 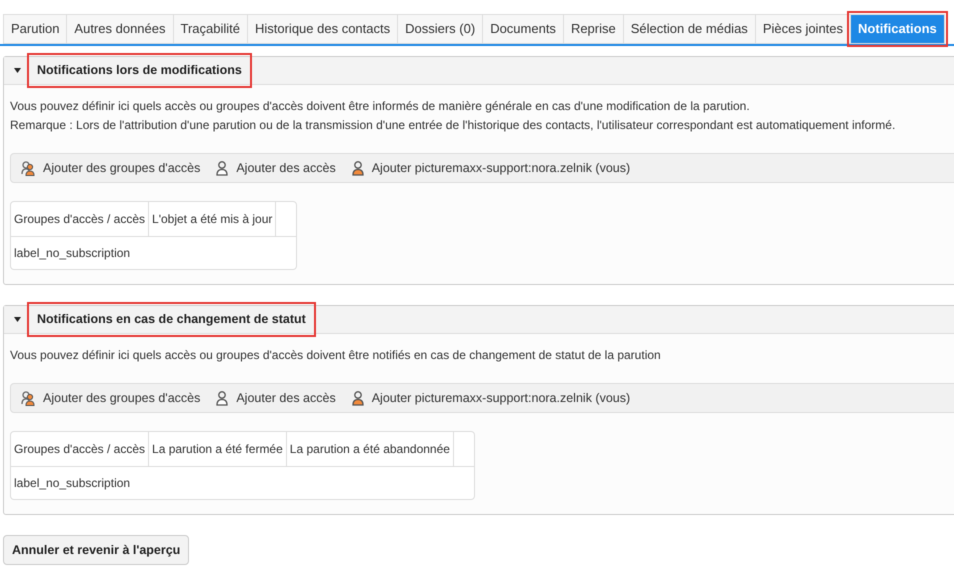 What do you see at coordinates (336, 355) in the screenshot?
I see `description-text: Vous pouvez définir ici quels accès ou groupes d'accès doivent être notifiés en cas de changement de statut de la parution` at bounding box center [336, 355].